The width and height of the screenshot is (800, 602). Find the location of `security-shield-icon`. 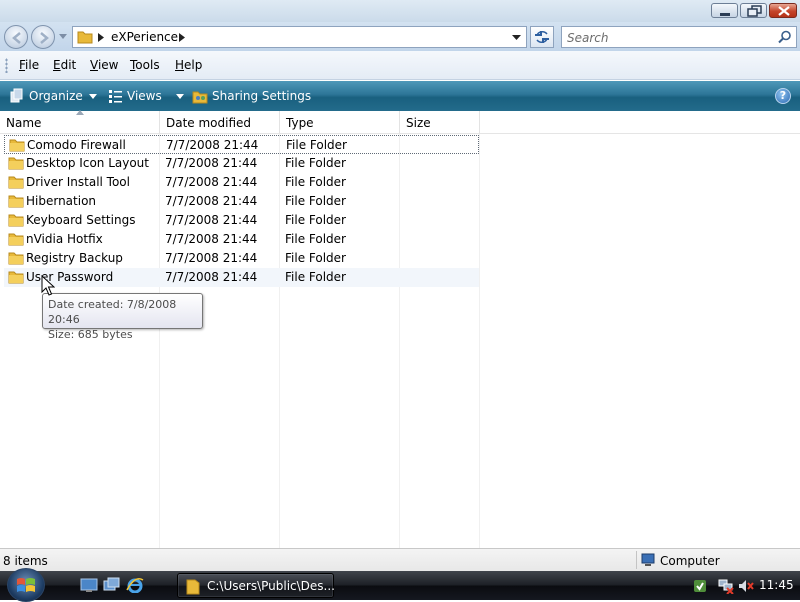

security-shield-icon is located at coordinates (700, 586).